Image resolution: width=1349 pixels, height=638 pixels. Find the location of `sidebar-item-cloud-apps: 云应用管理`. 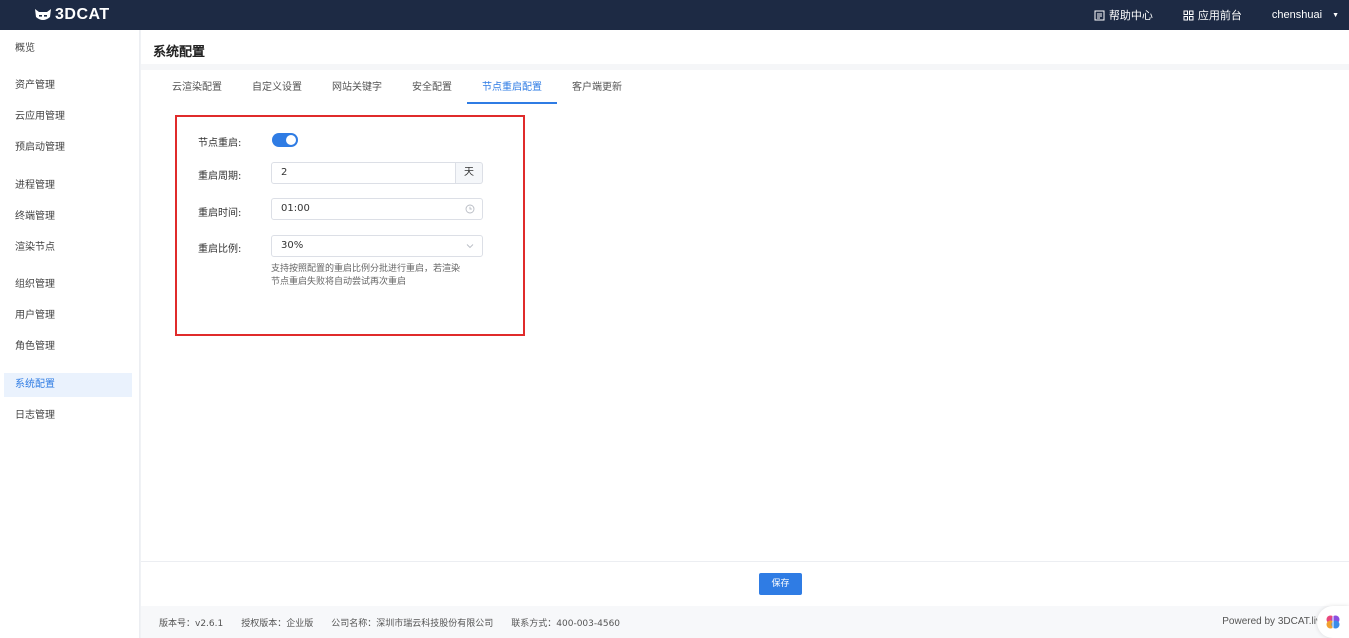

sidebar-item-cloud-apps: 云应用管理 is located at coordinates (68, 117).